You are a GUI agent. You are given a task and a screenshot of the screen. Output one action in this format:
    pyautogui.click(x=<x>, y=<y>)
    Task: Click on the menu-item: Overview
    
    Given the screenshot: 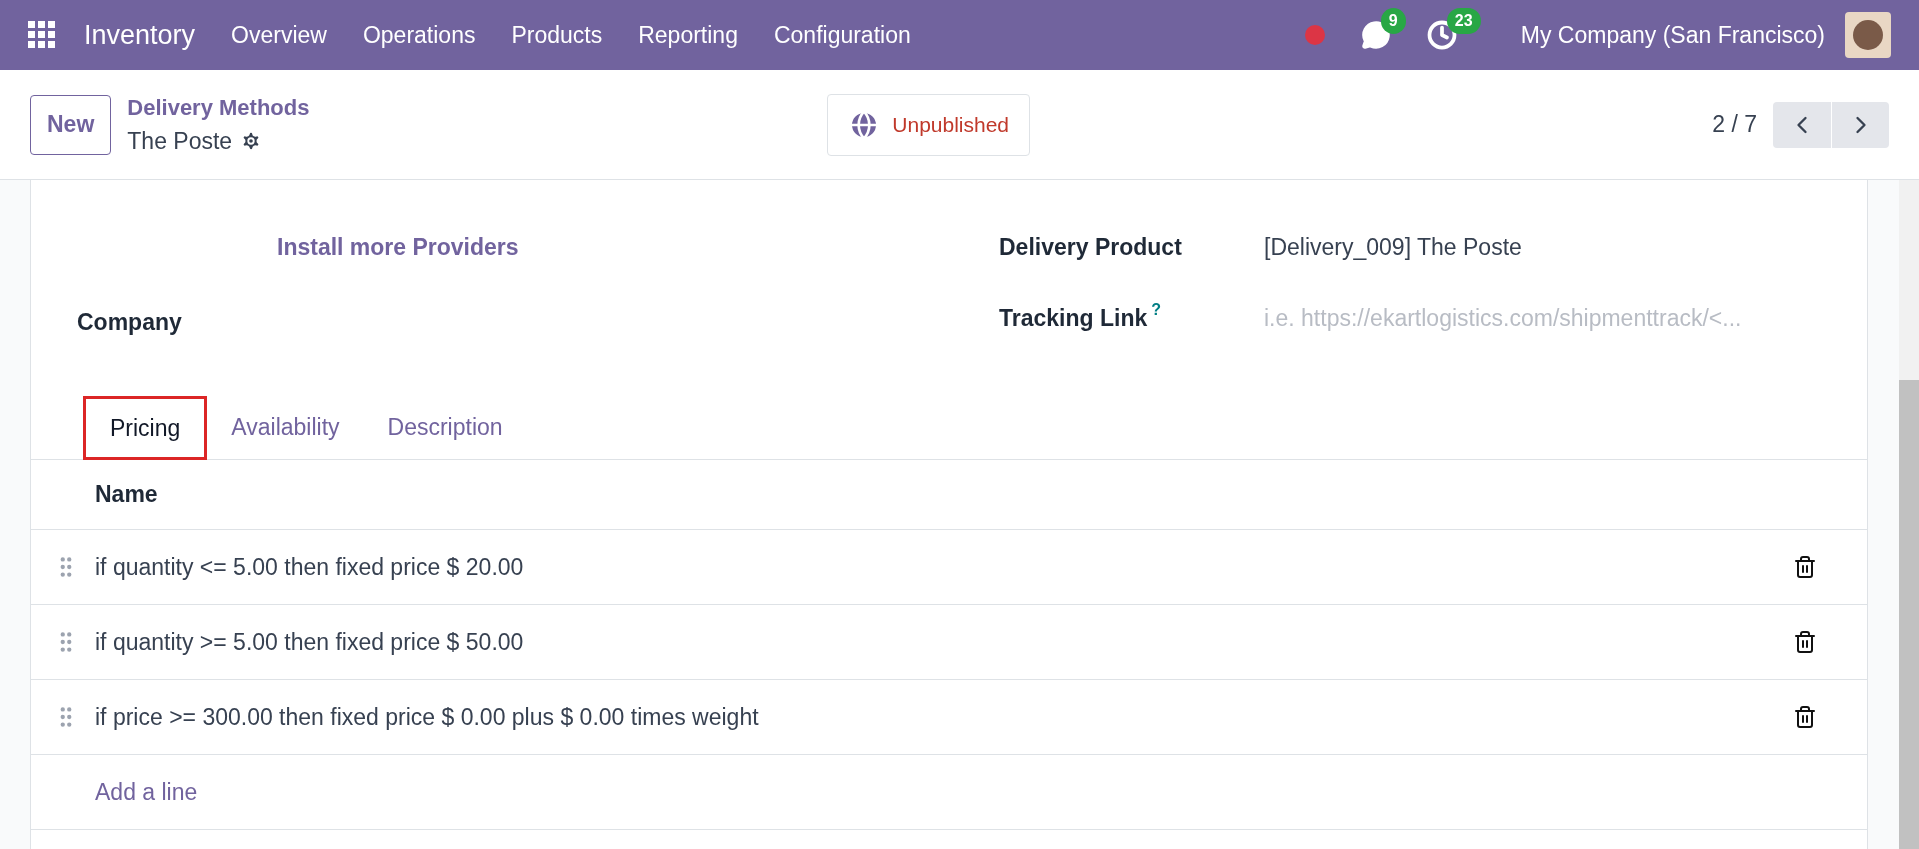 What is the action you would take?
    pyautogui.click(x=279, y=35)
    